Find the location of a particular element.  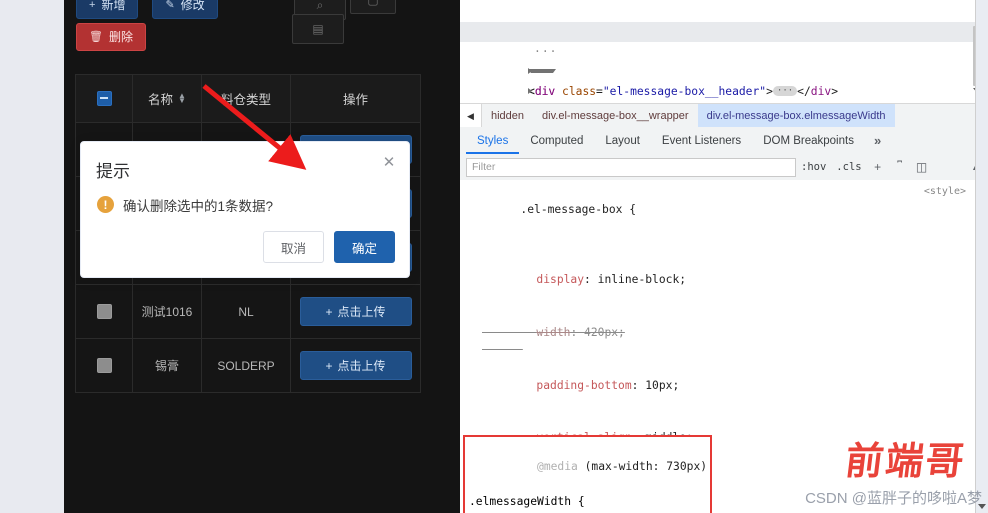

table-row: 测试1016 NL + 点击上传 is located at coordinates (248, 312).